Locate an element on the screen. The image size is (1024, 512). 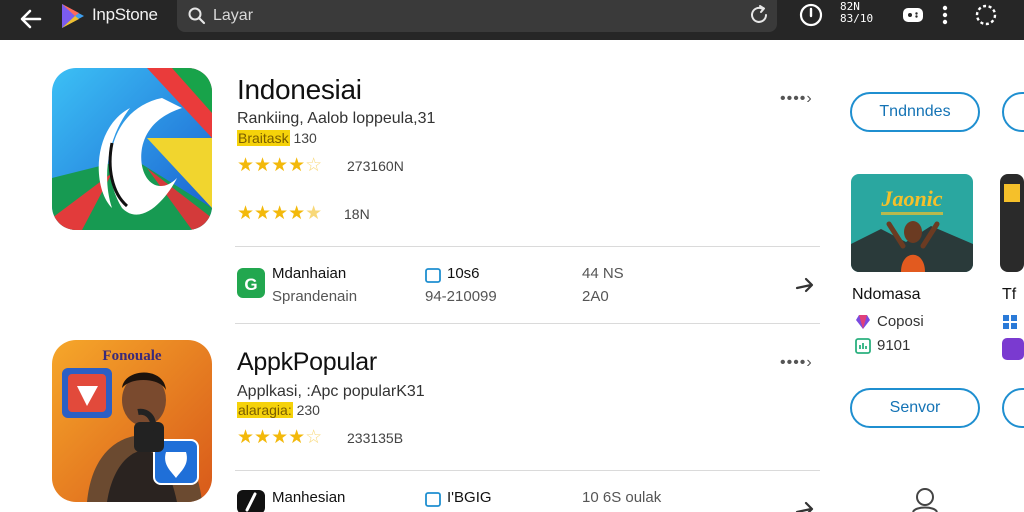
tag-highlight: Braitask is located at coordinates (263, 138).